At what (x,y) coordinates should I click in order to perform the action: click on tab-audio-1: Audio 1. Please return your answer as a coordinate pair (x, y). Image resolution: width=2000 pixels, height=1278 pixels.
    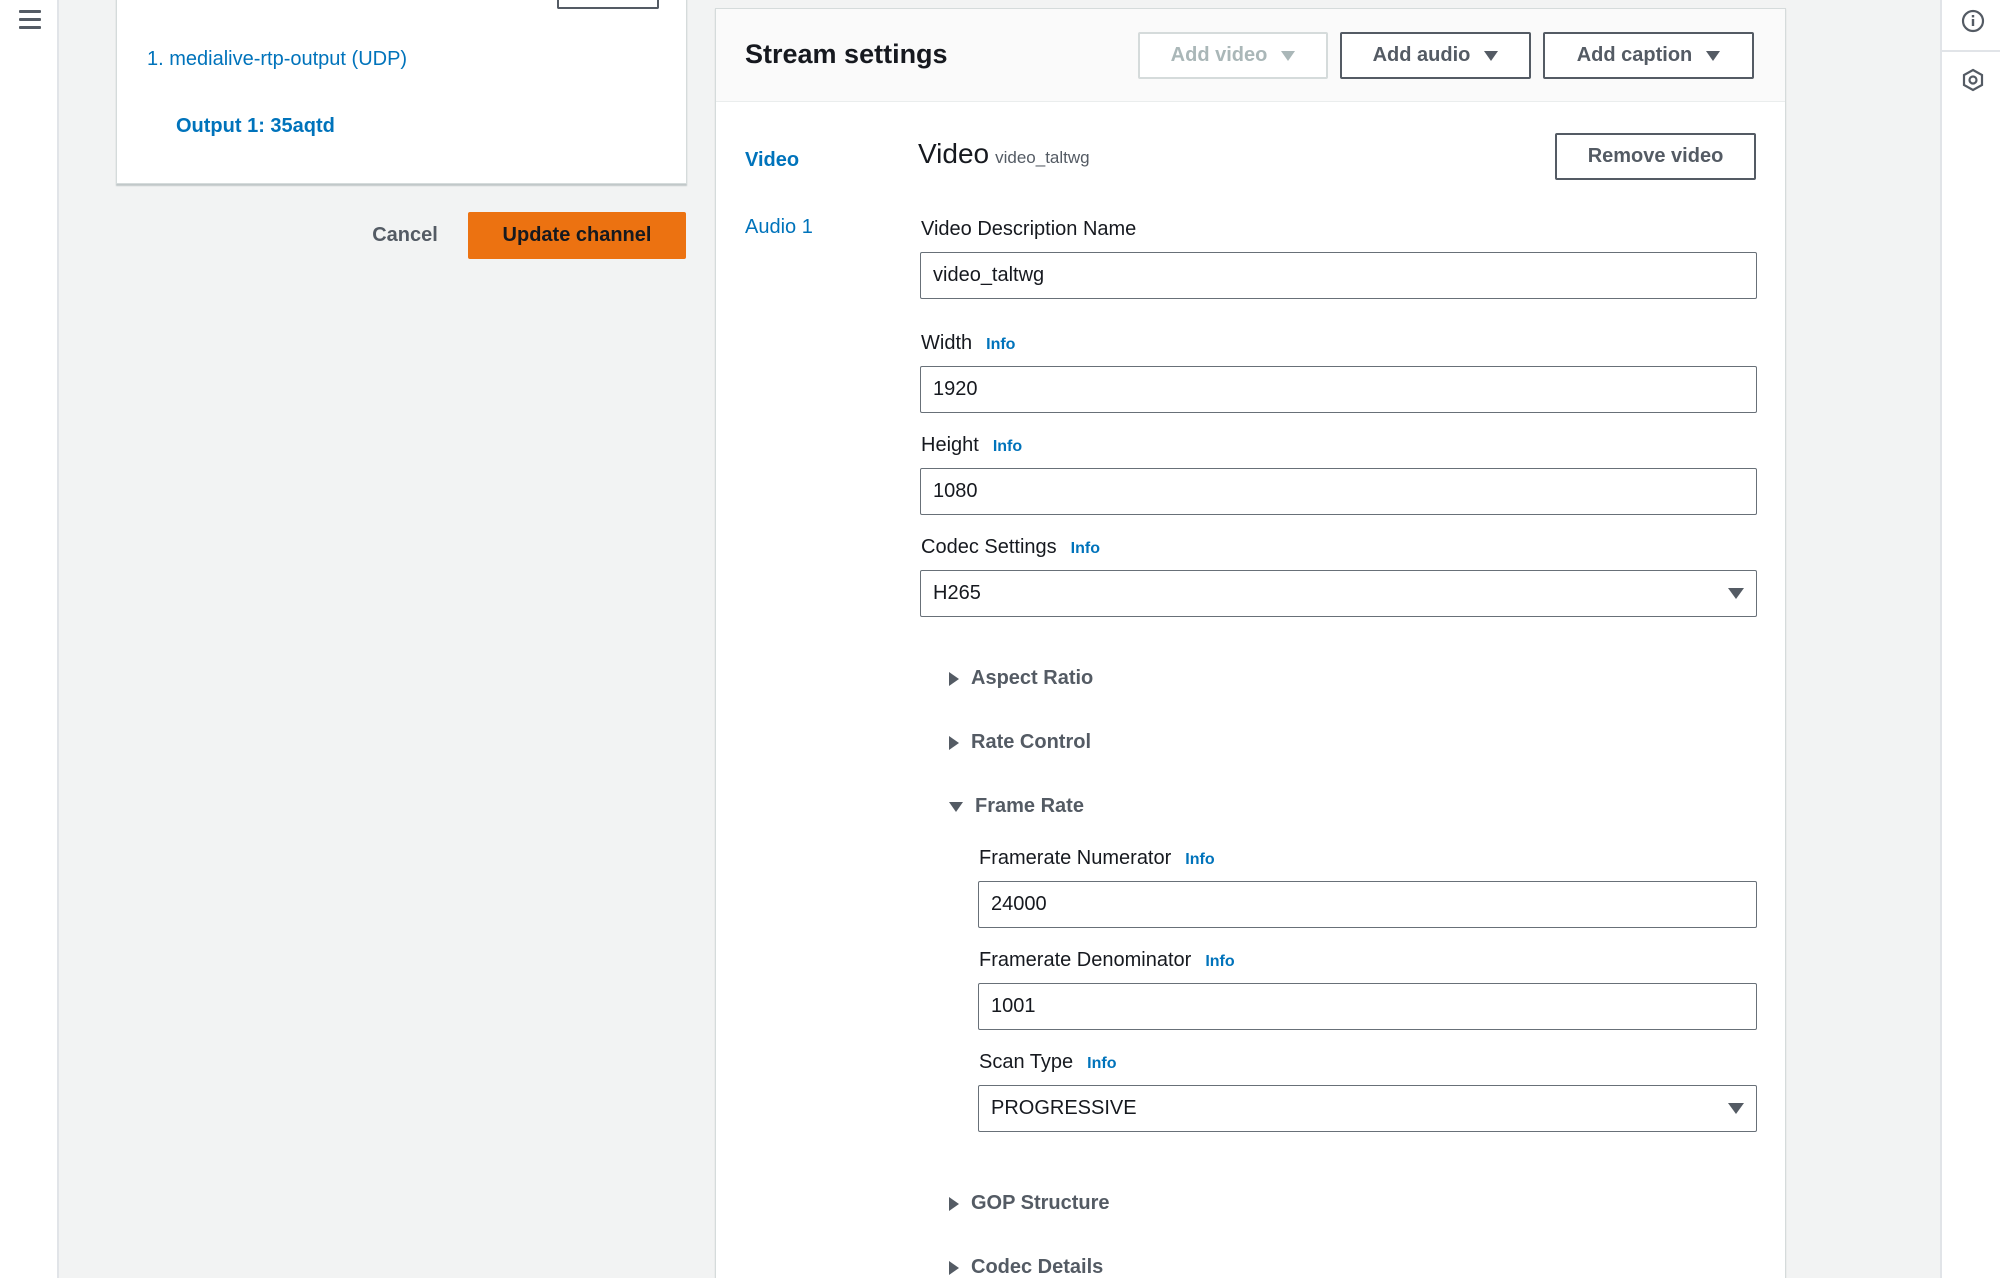
    Looking at the image, I should click on (779, 227).